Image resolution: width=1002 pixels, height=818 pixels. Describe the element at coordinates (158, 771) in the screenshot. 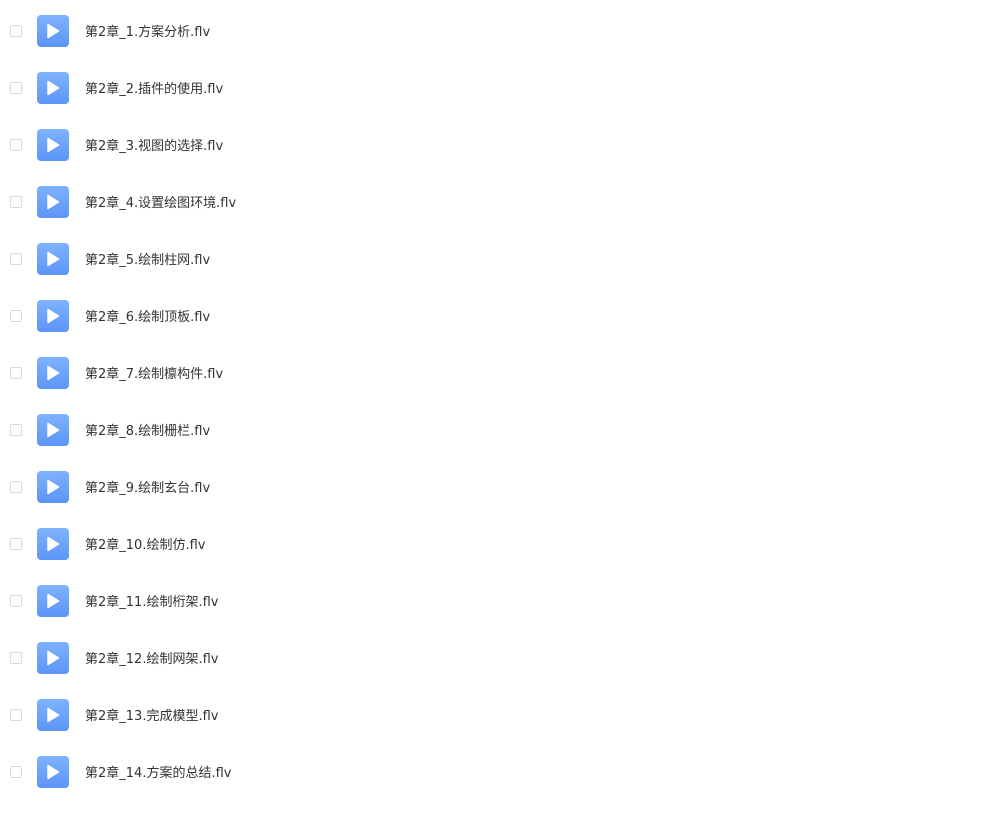

I see `file-name: 第2章_14.方案的总结.flv` at that location.